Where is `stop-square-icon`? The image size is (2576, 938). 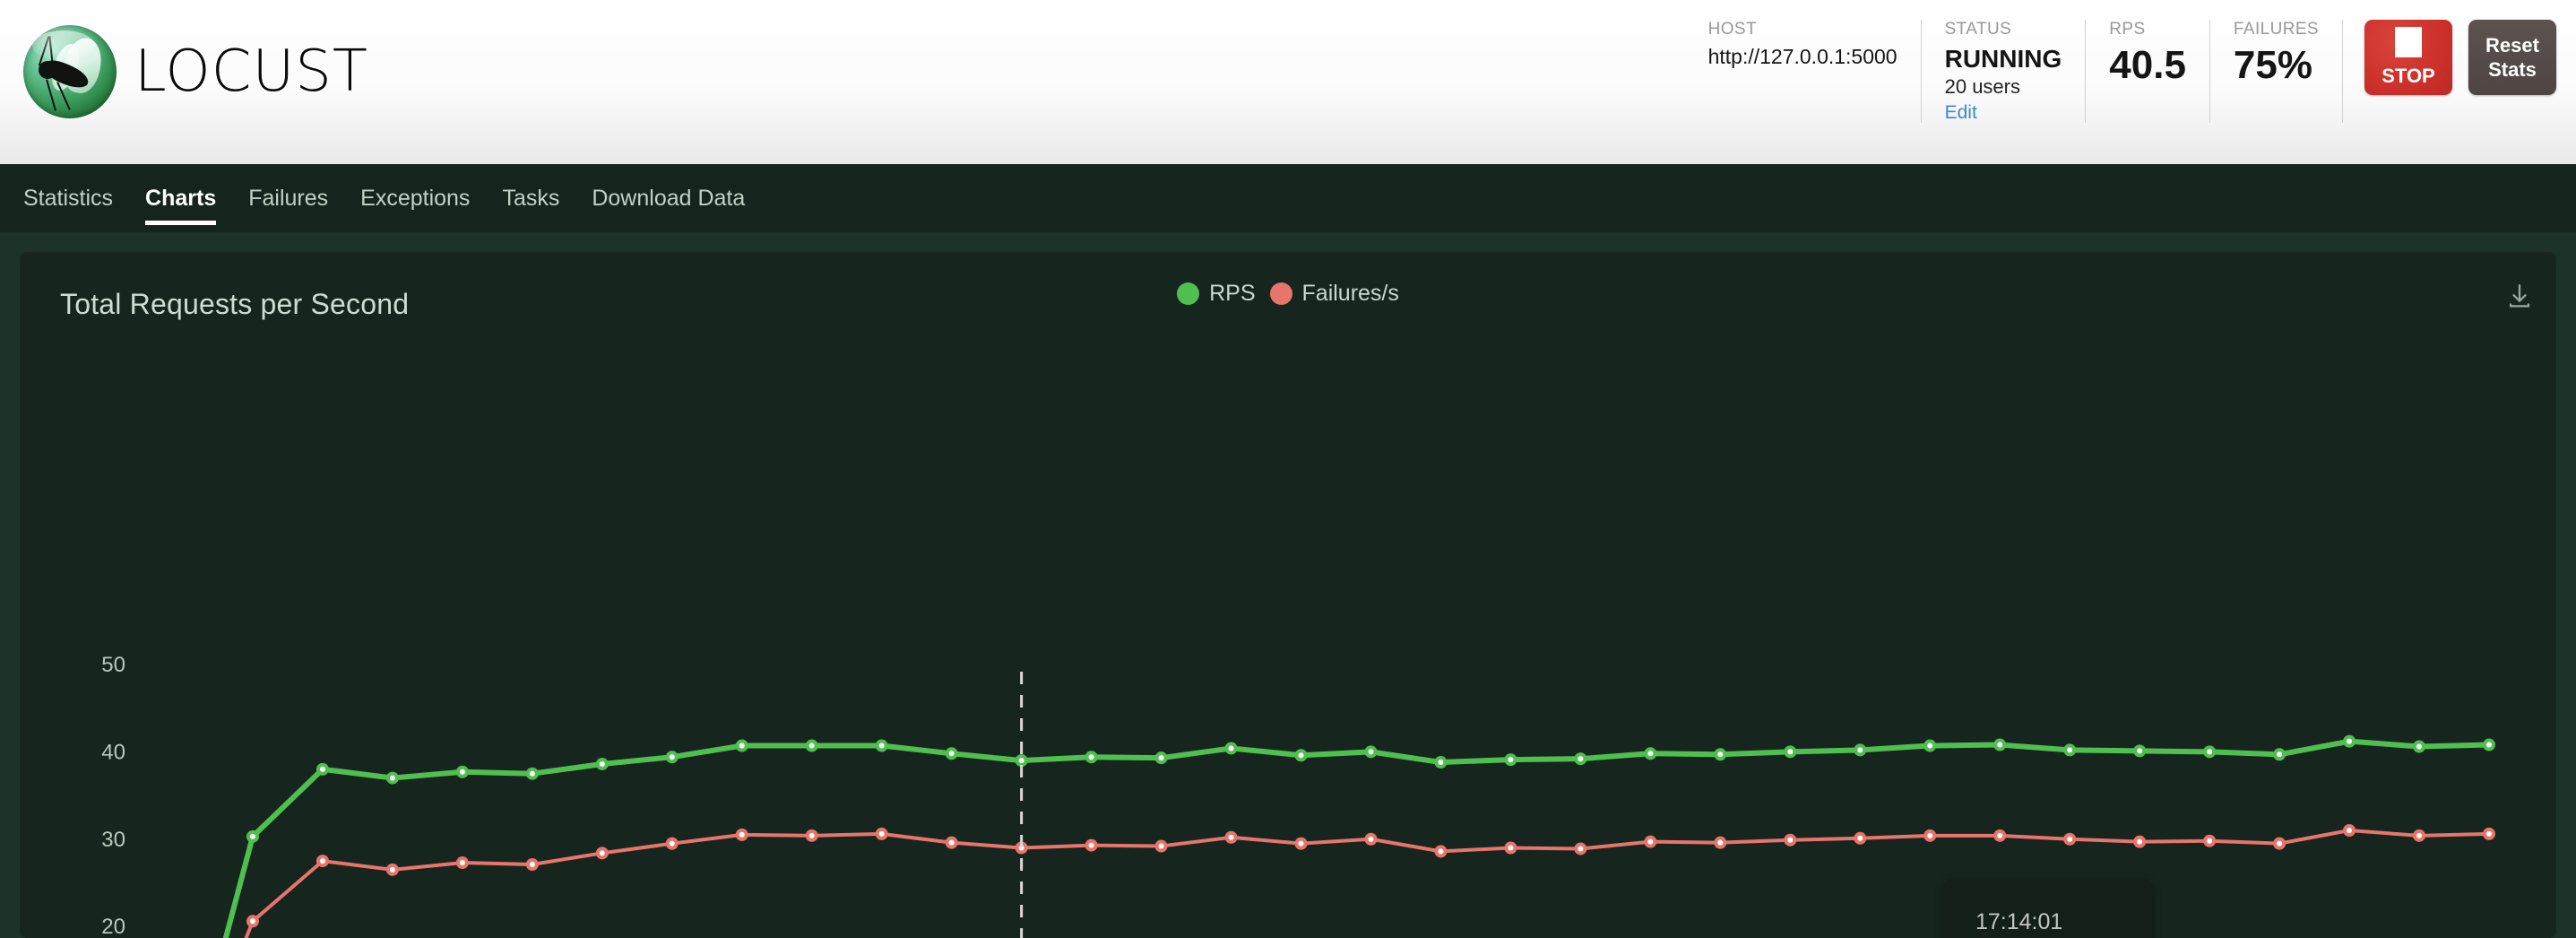
stop-square-icon is located at coordinates (2408, 42).